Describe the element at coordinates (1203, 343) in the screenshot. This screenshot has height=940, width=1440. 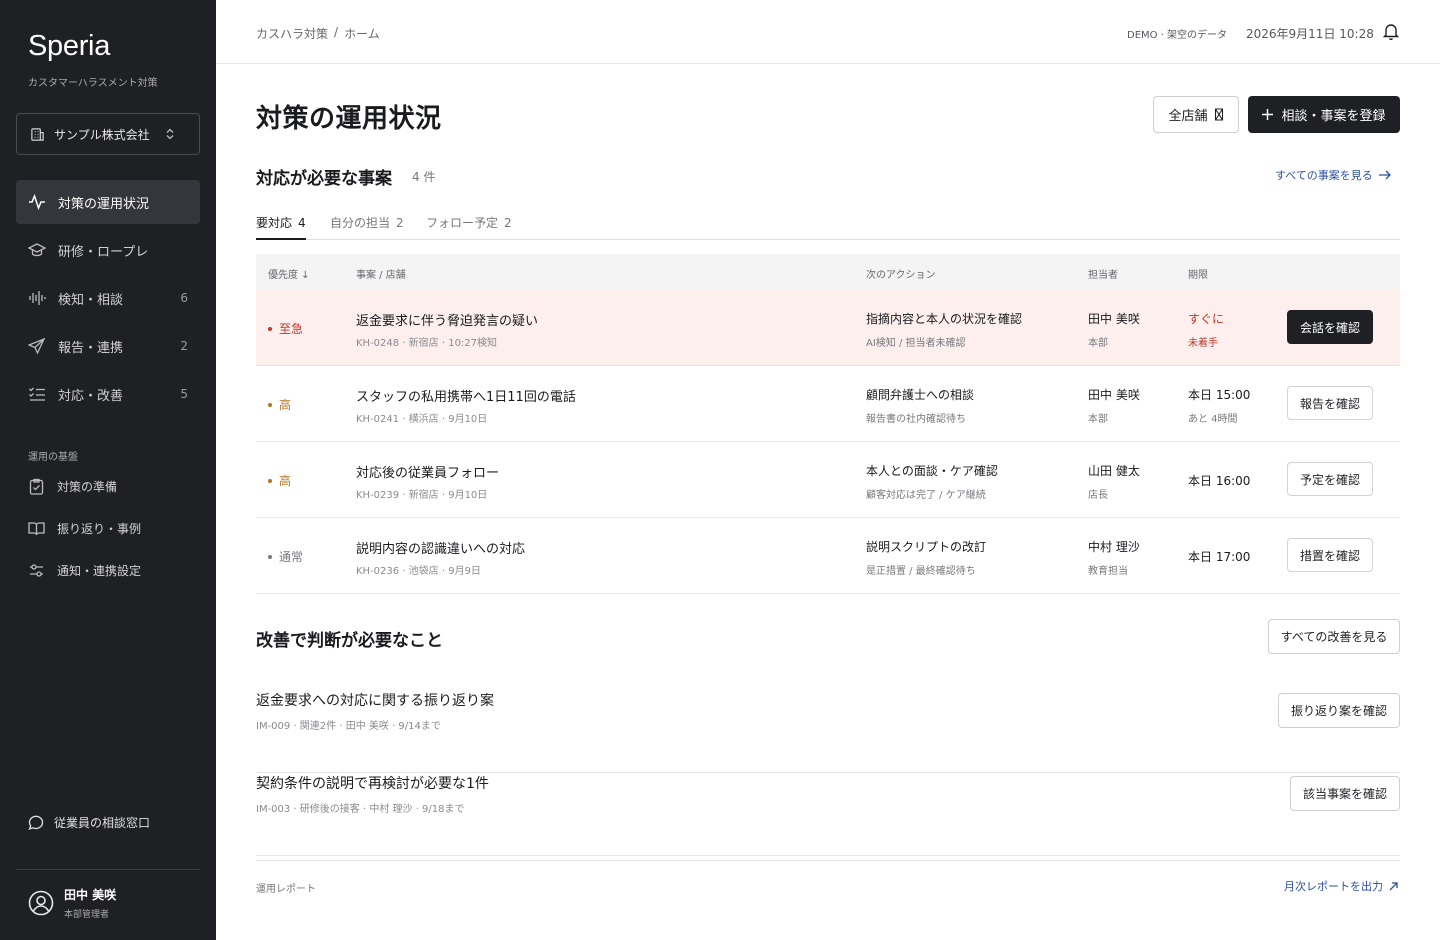
I see `due-status: 未着手` at that location.